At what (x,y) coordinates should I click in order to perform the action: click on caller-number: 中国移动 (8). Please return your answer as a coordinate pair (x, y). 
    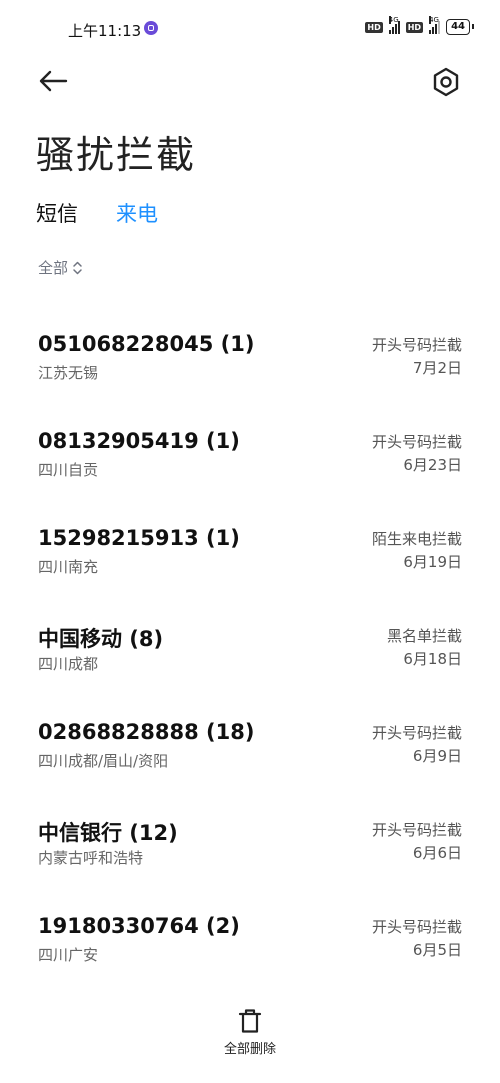
    Looking at the image, I should click on (101, 639).